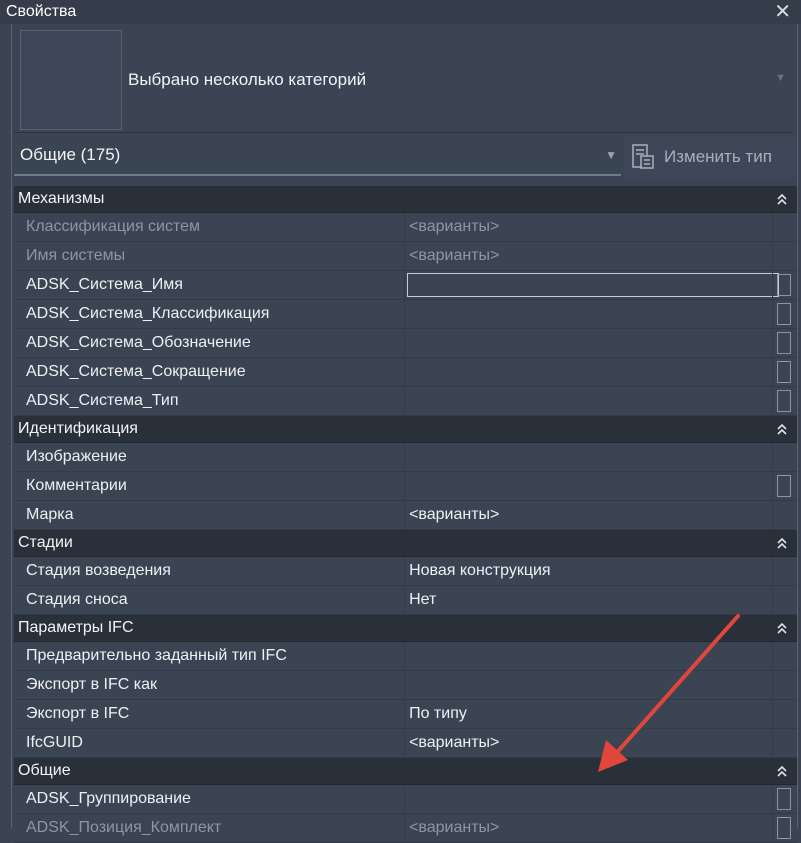  What do you see at coordinates (643, 156) in the screenshot?
I see `edit-type-icon` at bounding box center [643, 156].